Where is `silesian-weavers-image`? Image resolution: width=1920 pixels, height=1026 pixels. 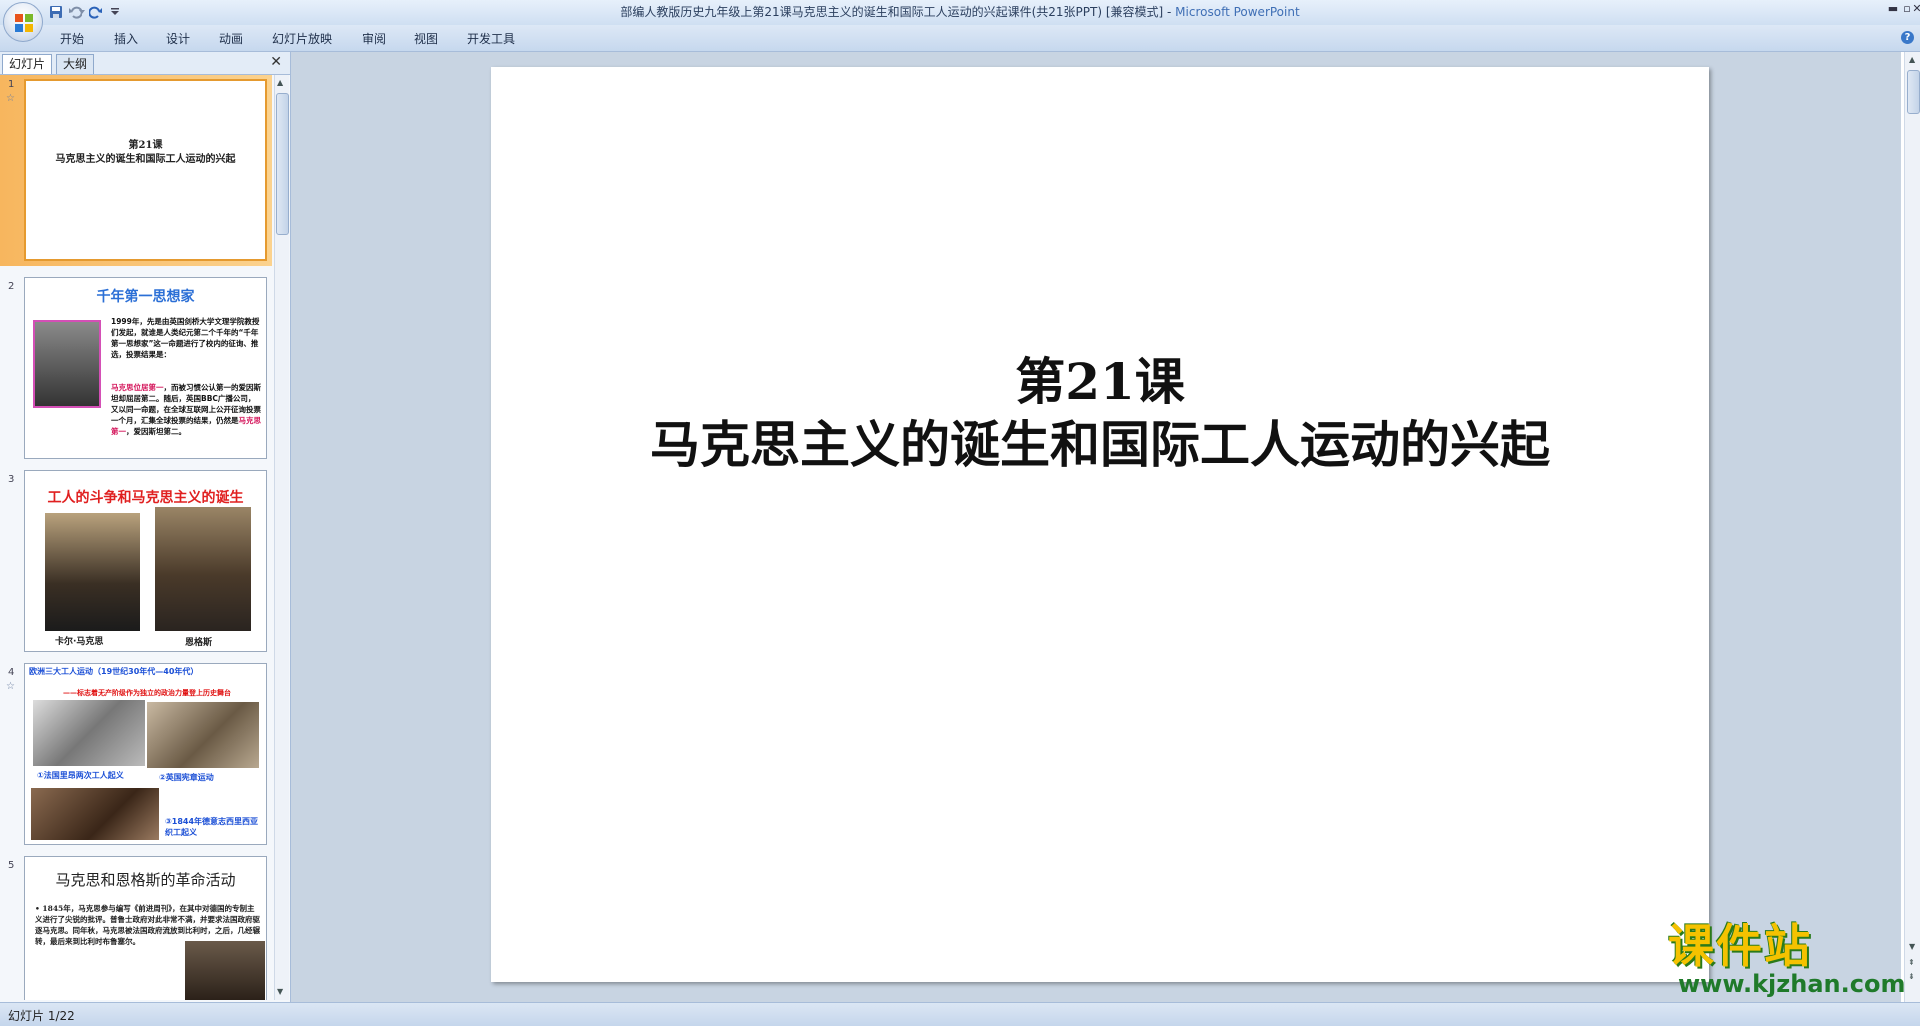 silesian-weavers-image is located at coordinates (95, 814).